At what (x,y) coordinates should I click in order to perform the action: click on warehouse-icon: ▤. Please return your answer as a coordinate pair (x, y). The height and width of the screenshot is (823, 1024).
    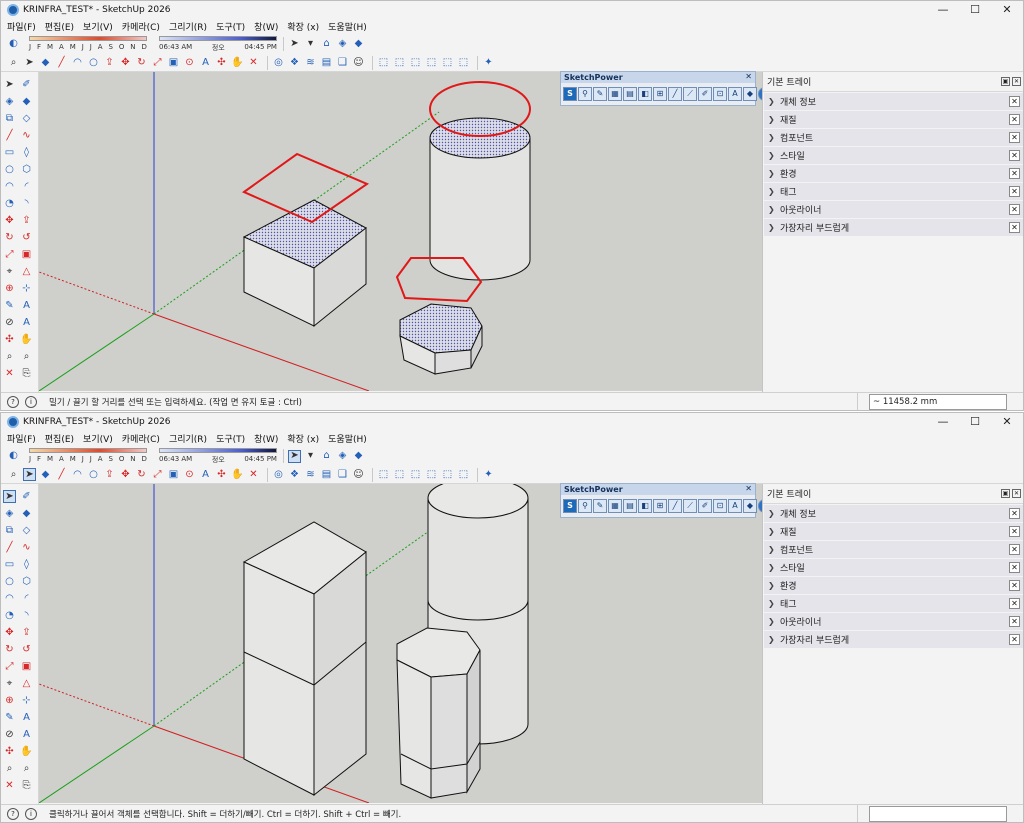
    Looking at the image, I should click on (326, 474).